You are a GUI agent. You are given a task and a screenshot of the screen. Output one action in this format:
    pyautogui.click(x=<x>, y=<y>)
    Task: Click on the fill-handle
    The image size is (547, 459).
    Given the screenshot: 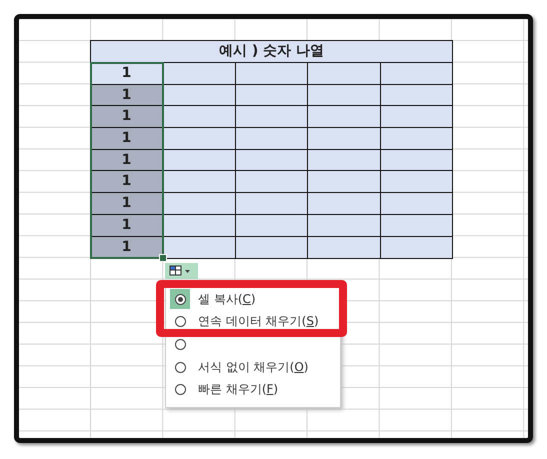 What is the action you would take?
    pyautogui.click(x=163, y=258)
    